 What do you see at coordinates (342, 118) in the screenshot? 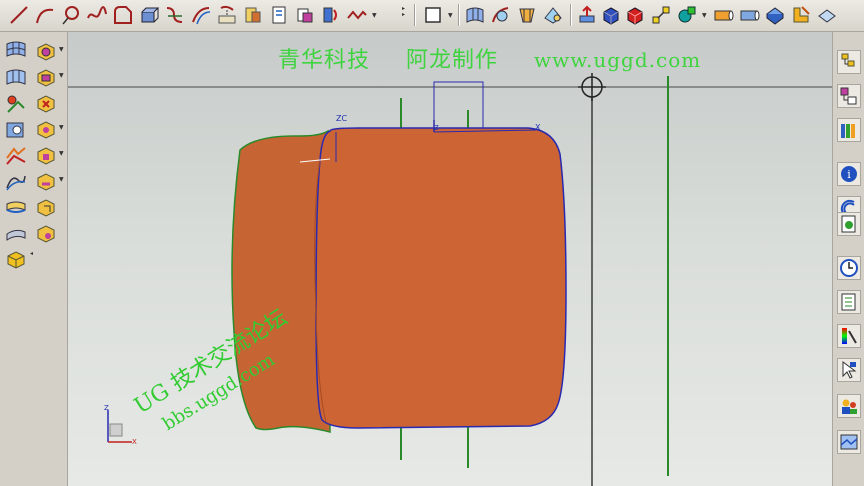
I see `zc-axis-label: ZC` at bounding box center [342, 118].